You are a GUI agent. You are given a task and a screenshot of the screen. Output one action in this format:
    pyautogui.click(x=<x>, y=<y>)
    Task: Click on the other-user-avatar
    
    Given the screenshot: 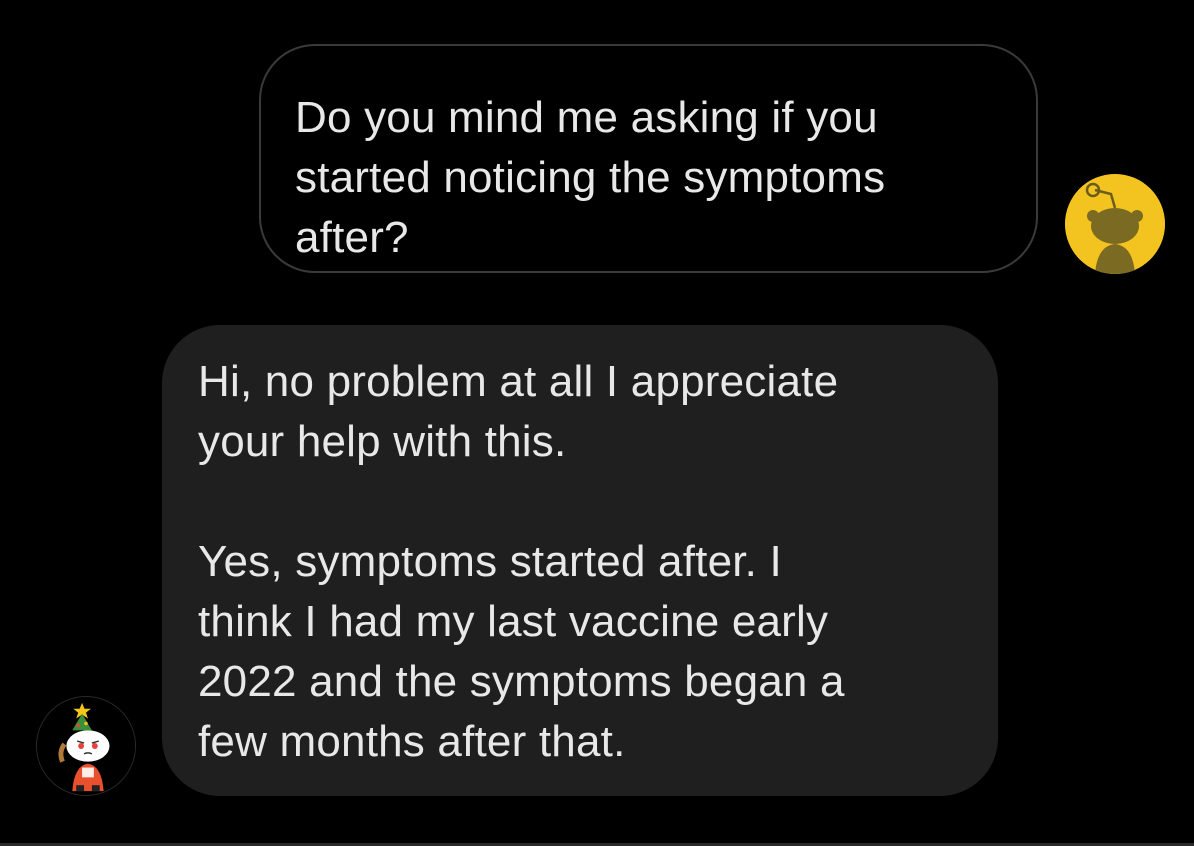 What is the action you would take?
    pyautogui.click(x=86, y=746)
    